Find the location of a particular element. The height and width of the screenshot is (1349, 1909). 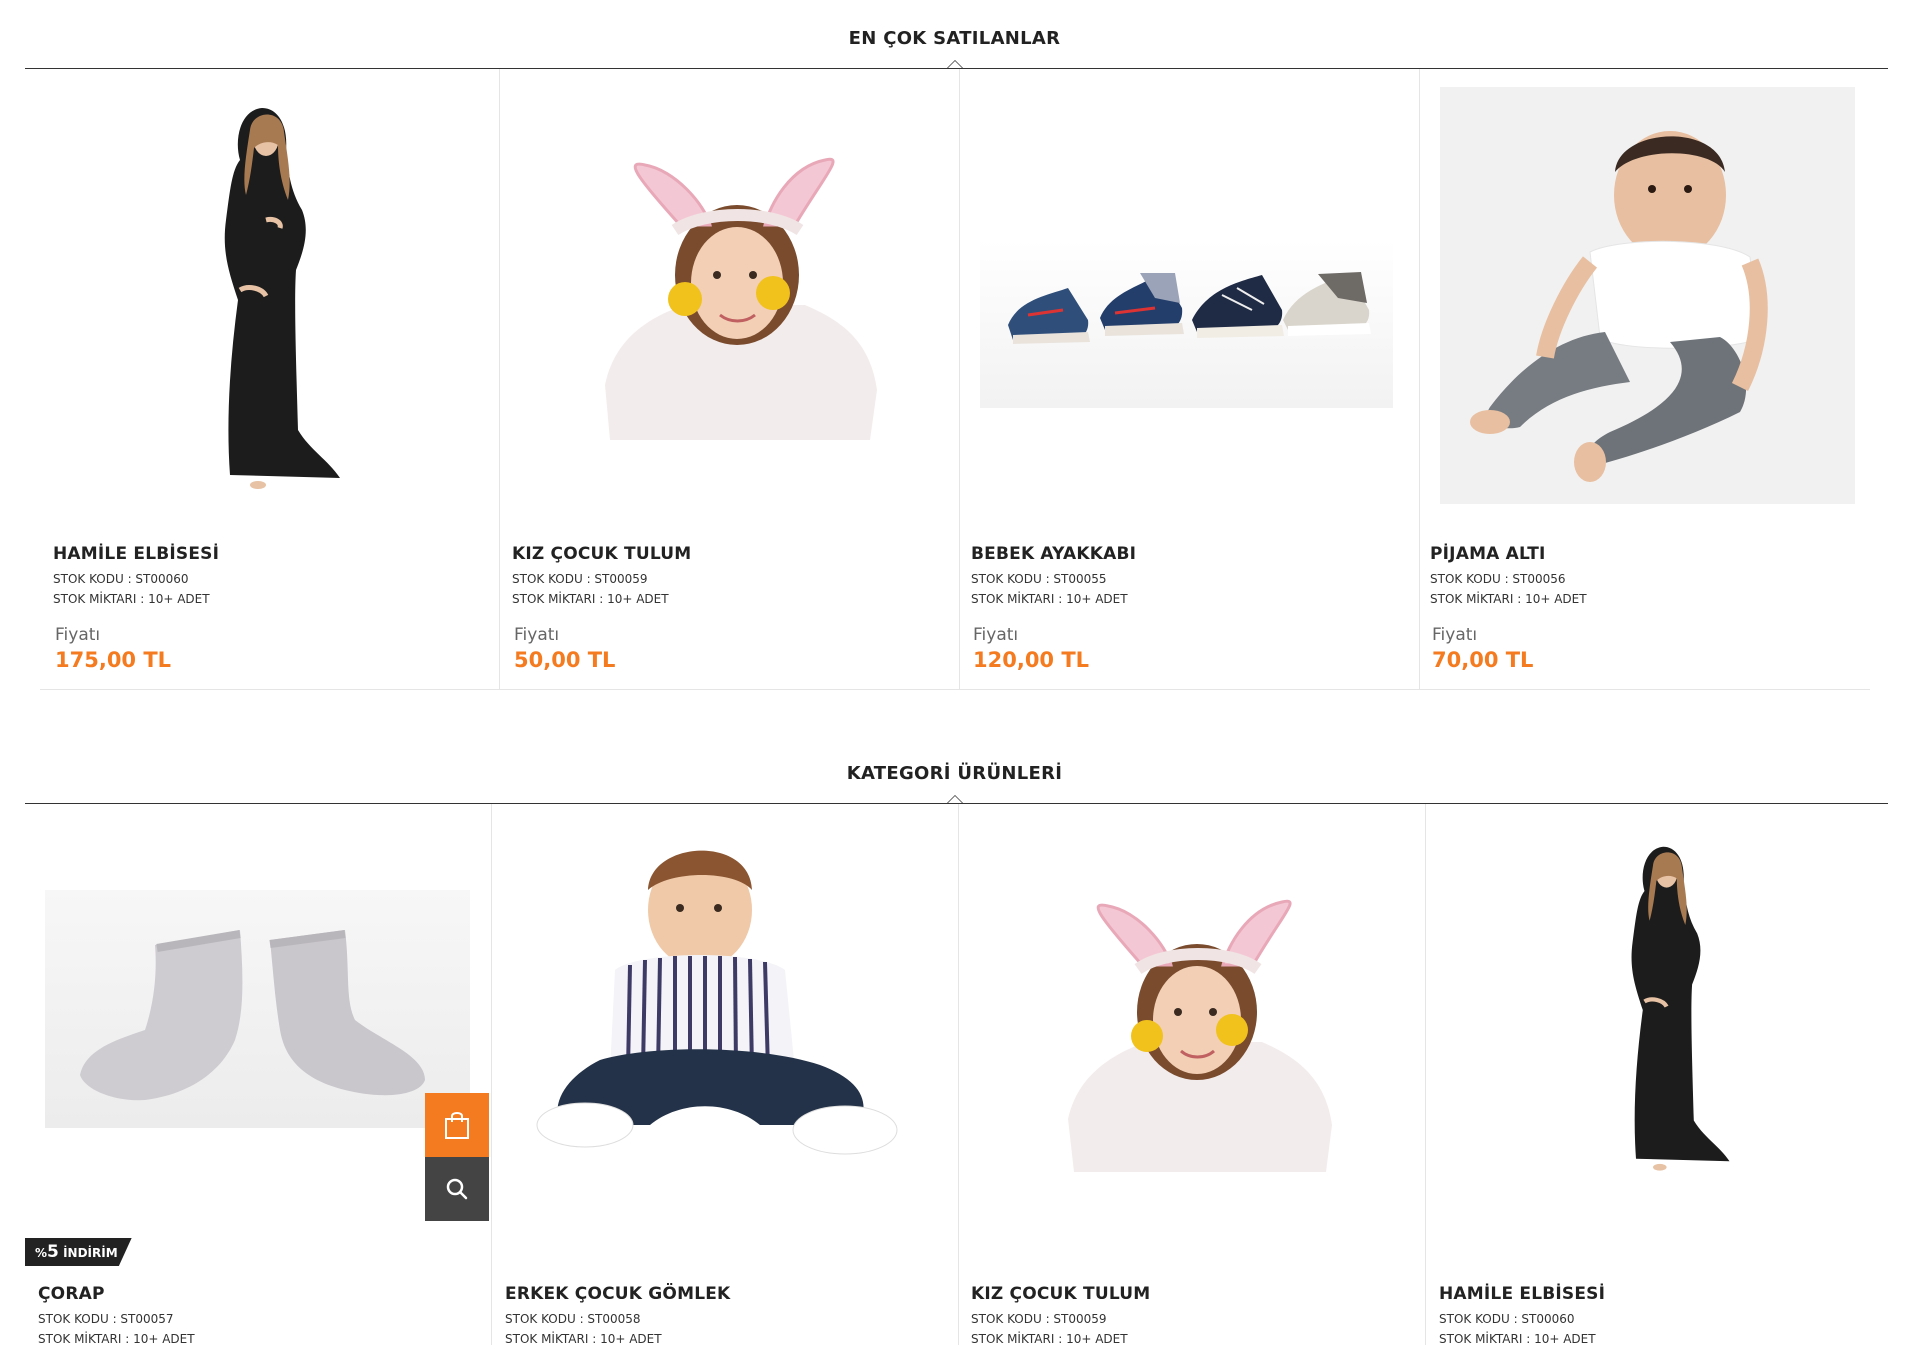

shopping-bag-icon is located at coordinates (457, 1125).